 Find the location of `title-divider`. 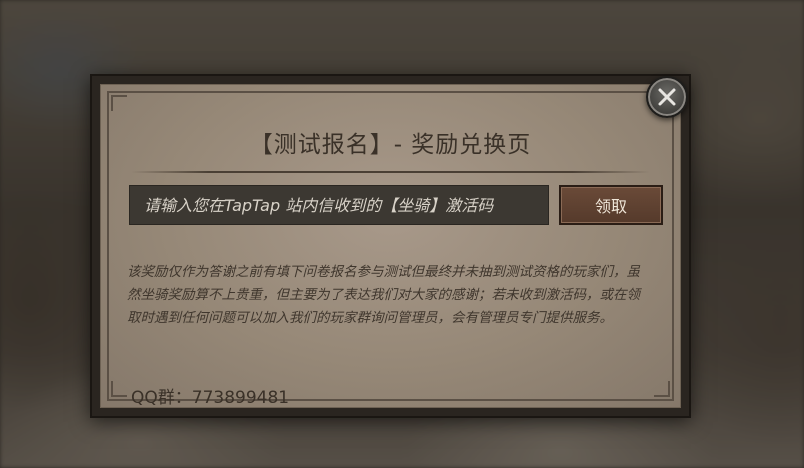

title-divider is located at coordinates (390, 172).